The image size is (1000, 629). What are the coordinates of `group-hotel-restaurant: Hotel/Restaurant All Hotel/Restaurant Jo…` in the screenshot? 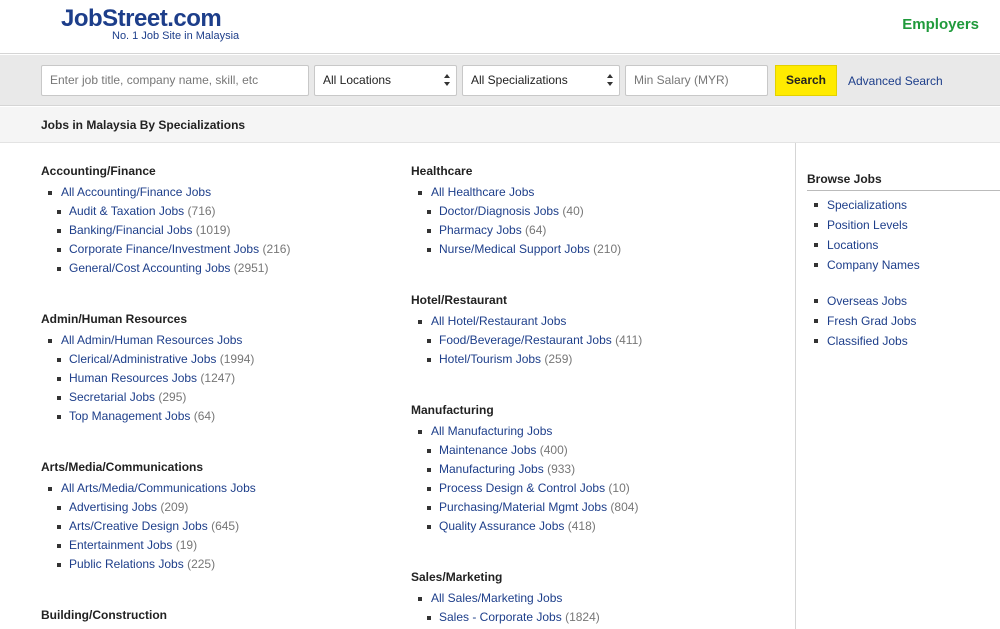 It's located at (591, 331).